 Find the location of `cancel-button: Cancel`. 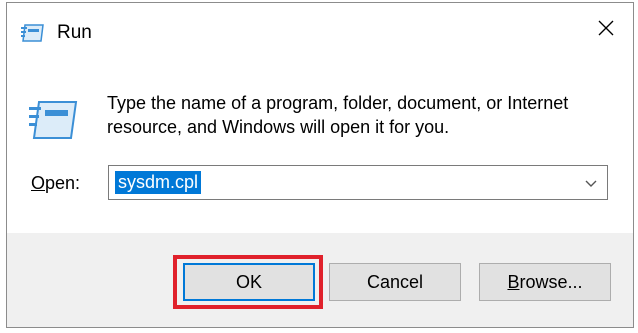

cancel-button: Cancel is located at coordinates (395, 282).